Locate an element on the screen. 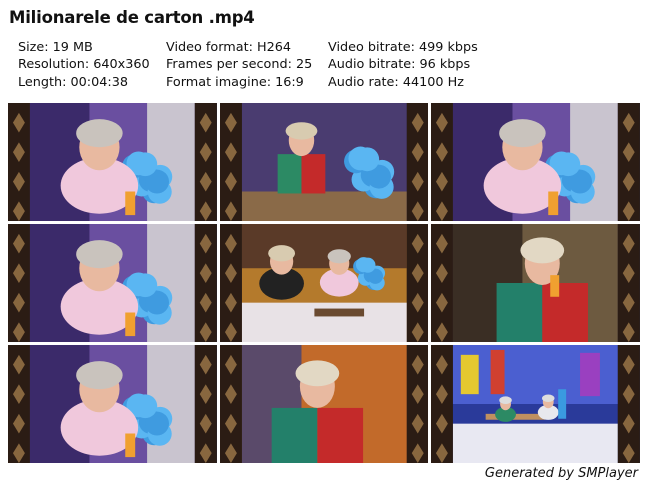  info-aspect-format: Format imagine: 16:9 is located at coordinates (235, 82).